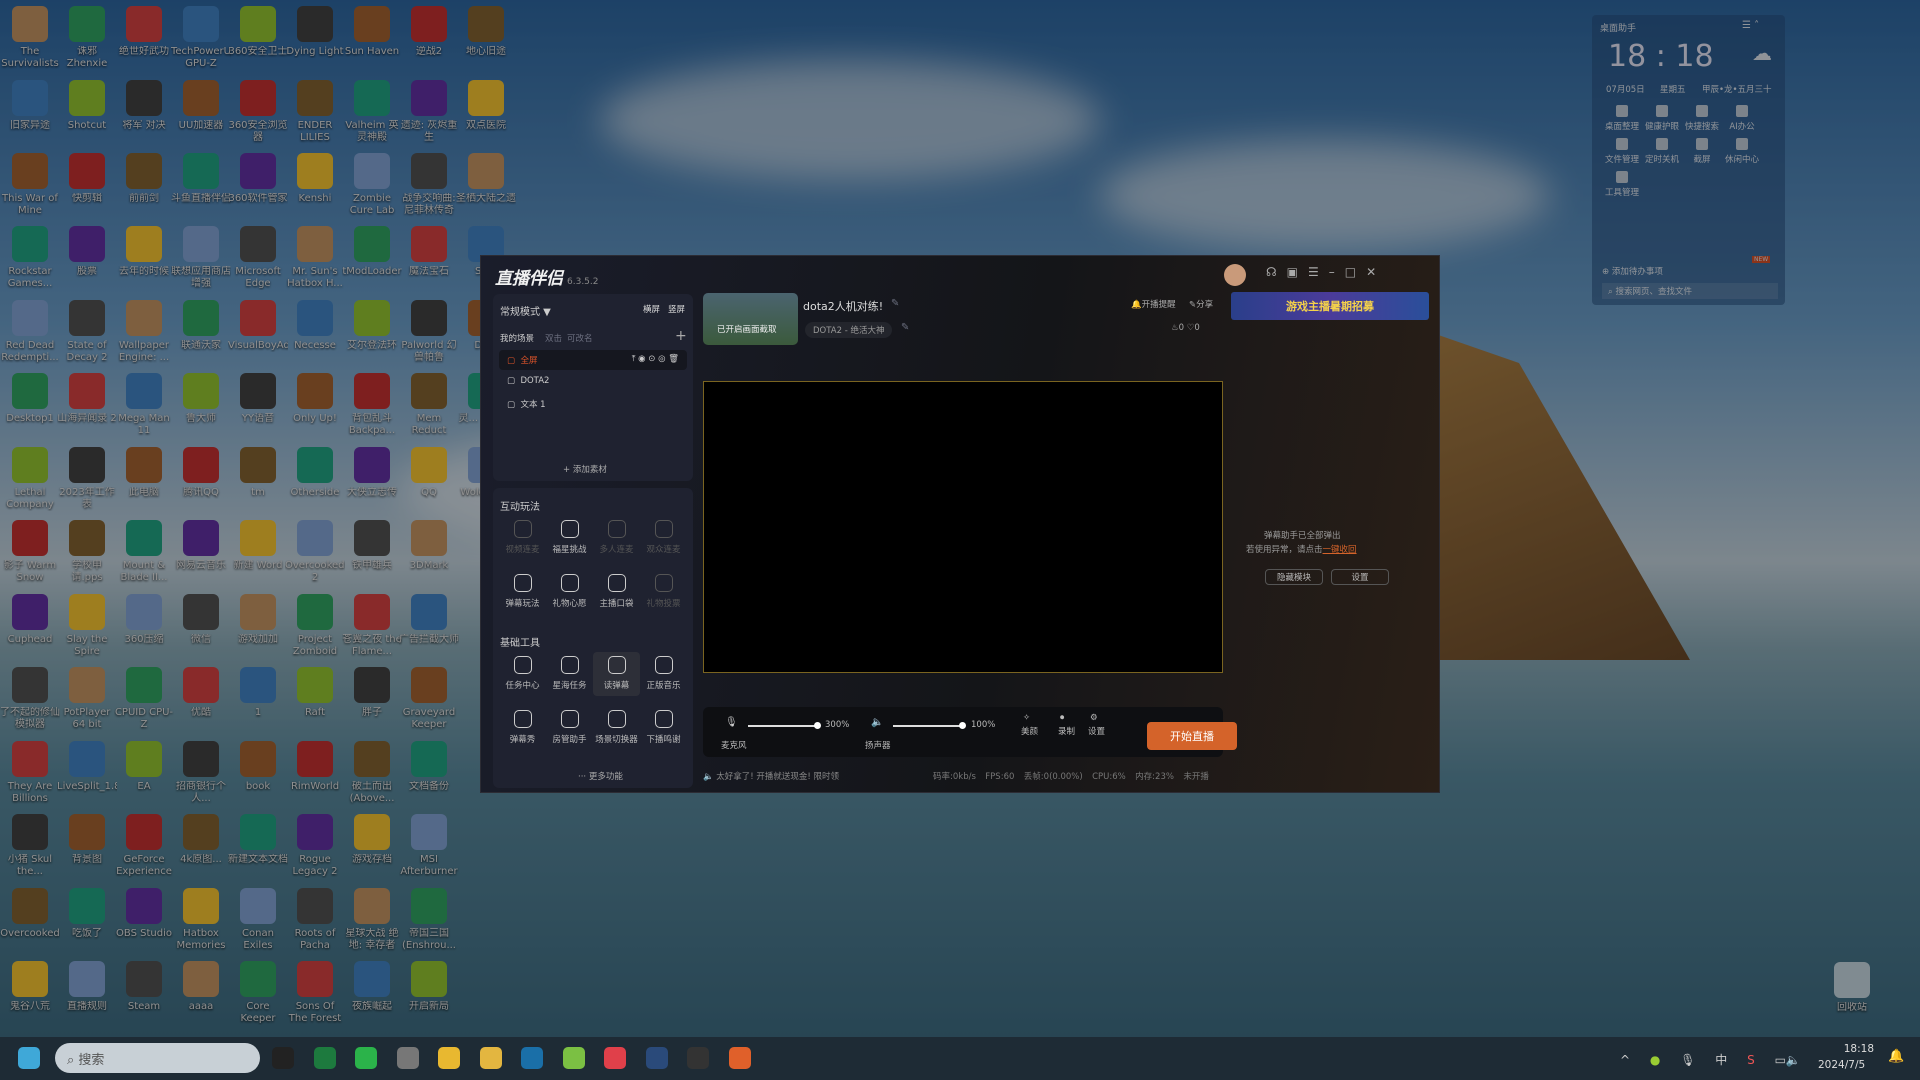 This screenshot has width=1920, height=1080. I want to click on help-icon: ▣, so click(1297, 272).